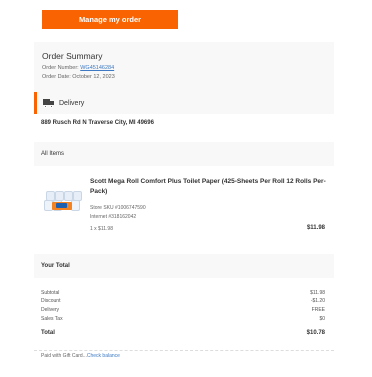 The image size is (372, 377). I want to click on order-number: Order Number: WG45146284, so click(188, 68).